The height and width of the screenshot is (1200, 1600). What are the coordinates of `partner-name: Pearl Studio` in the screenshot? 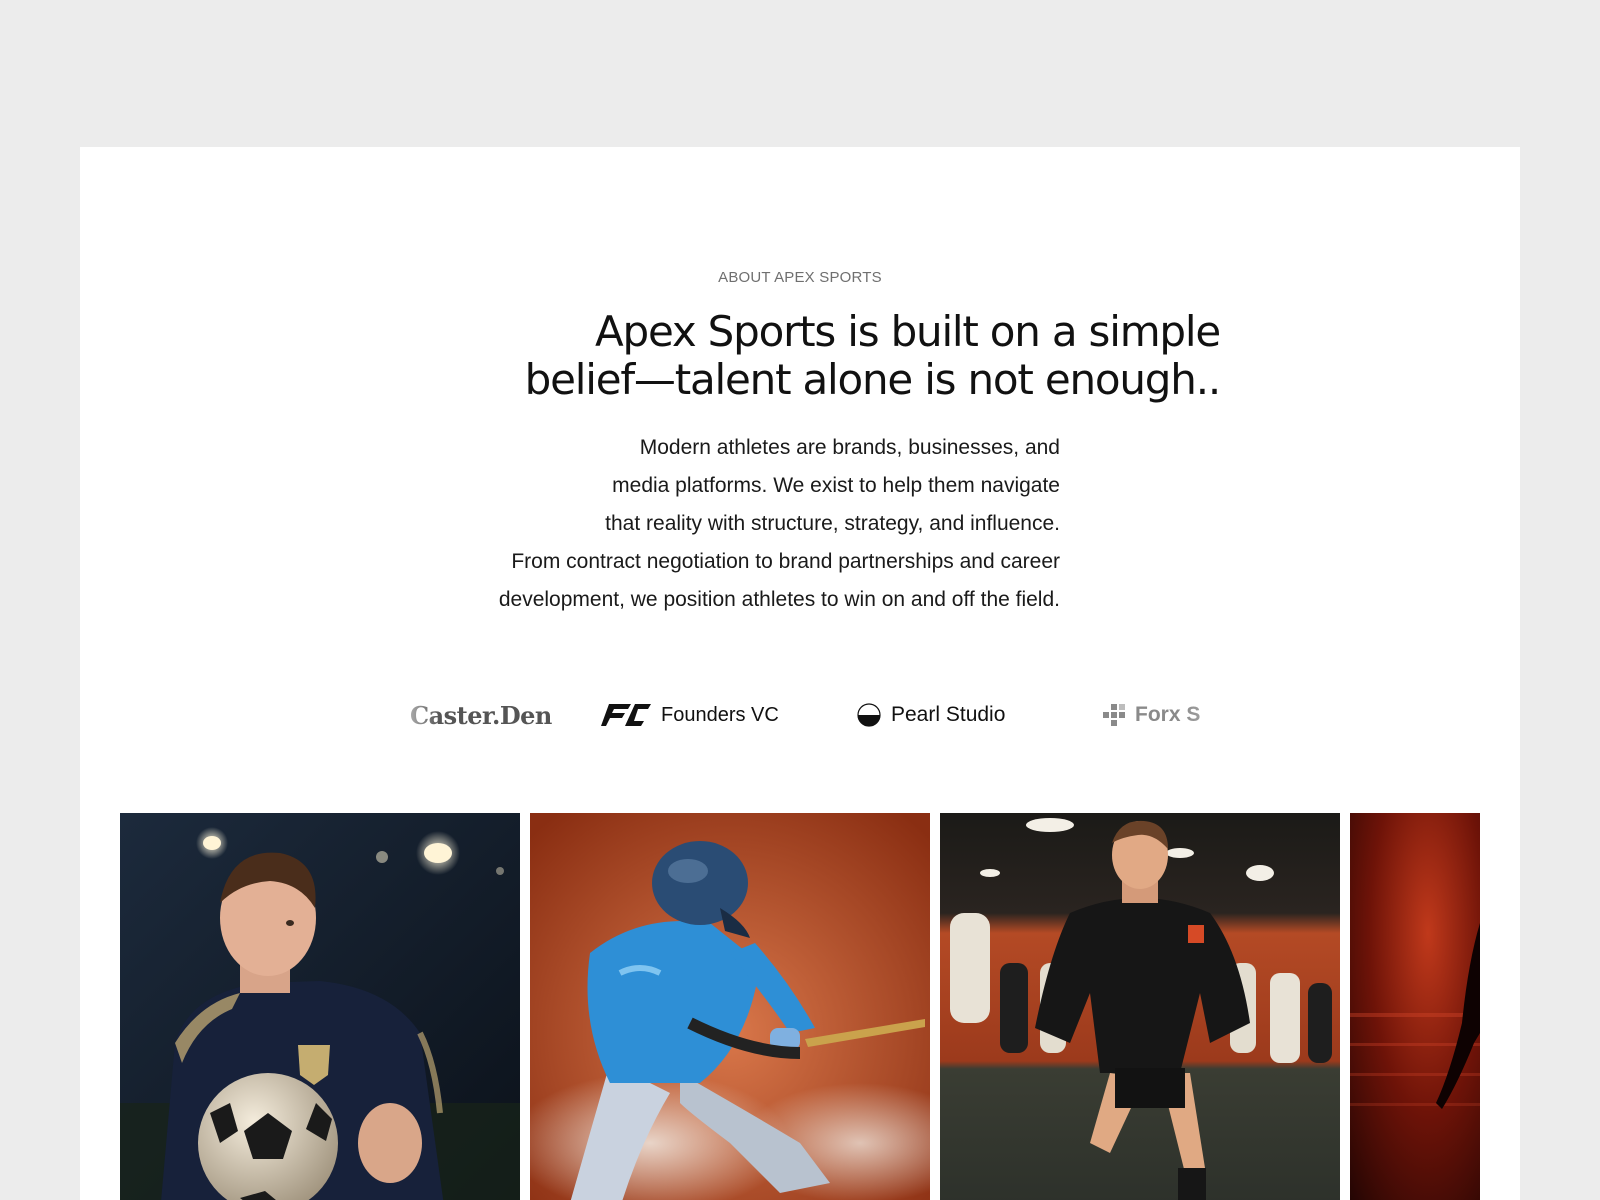 It's located at (948, 714).